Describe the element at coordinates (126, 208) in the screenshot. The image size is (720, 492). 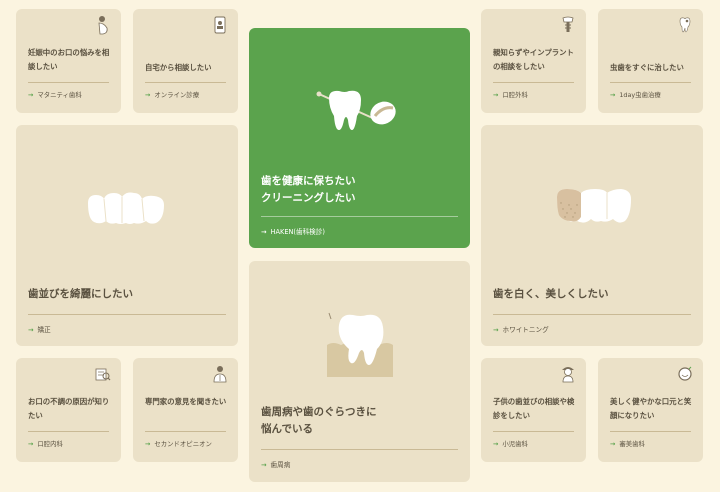
I see `teeth-row-icon` at that location.